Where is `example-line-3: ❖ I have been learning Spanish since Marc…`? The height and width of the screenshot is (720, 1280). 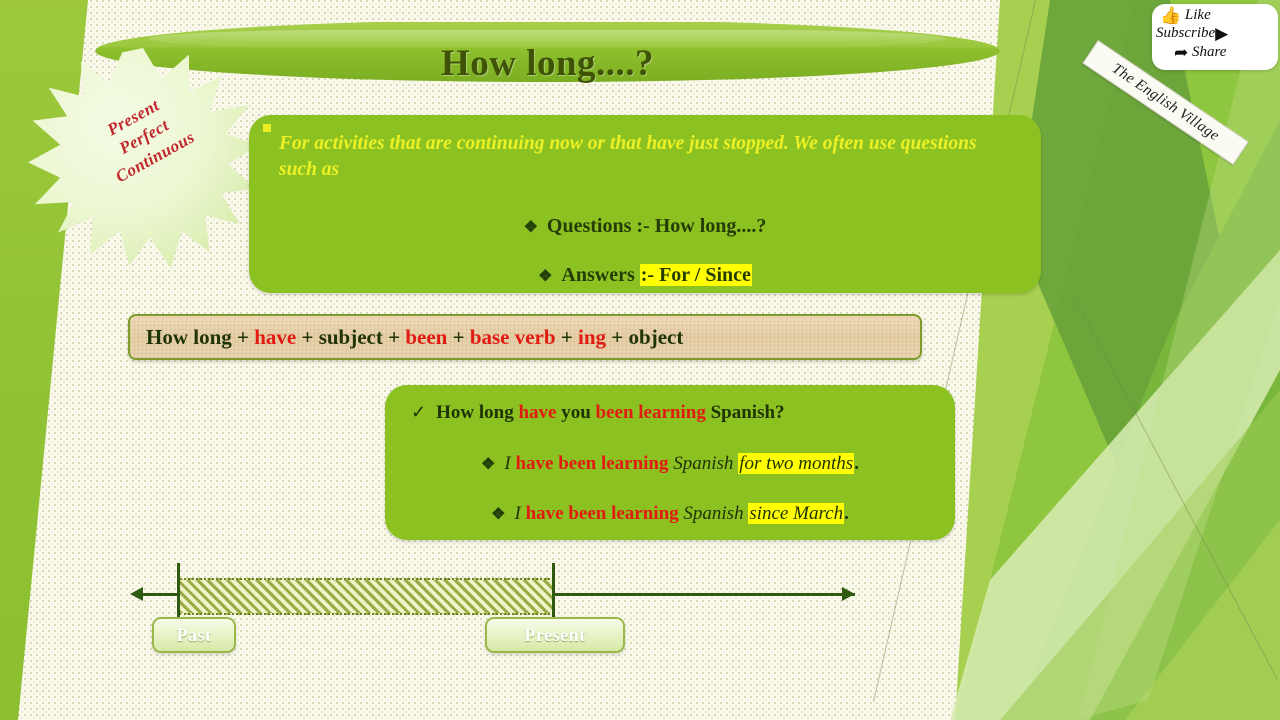
example-line-3: ❖ I have been learning Spanish since Marc… is located at coordinates (670, 514).